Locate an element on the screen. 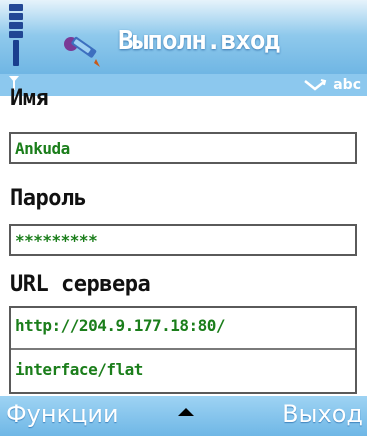 The width and height of the screenshot is (367, 436). softkey-bar: Функции Выход is located at coordinates (183, 416).